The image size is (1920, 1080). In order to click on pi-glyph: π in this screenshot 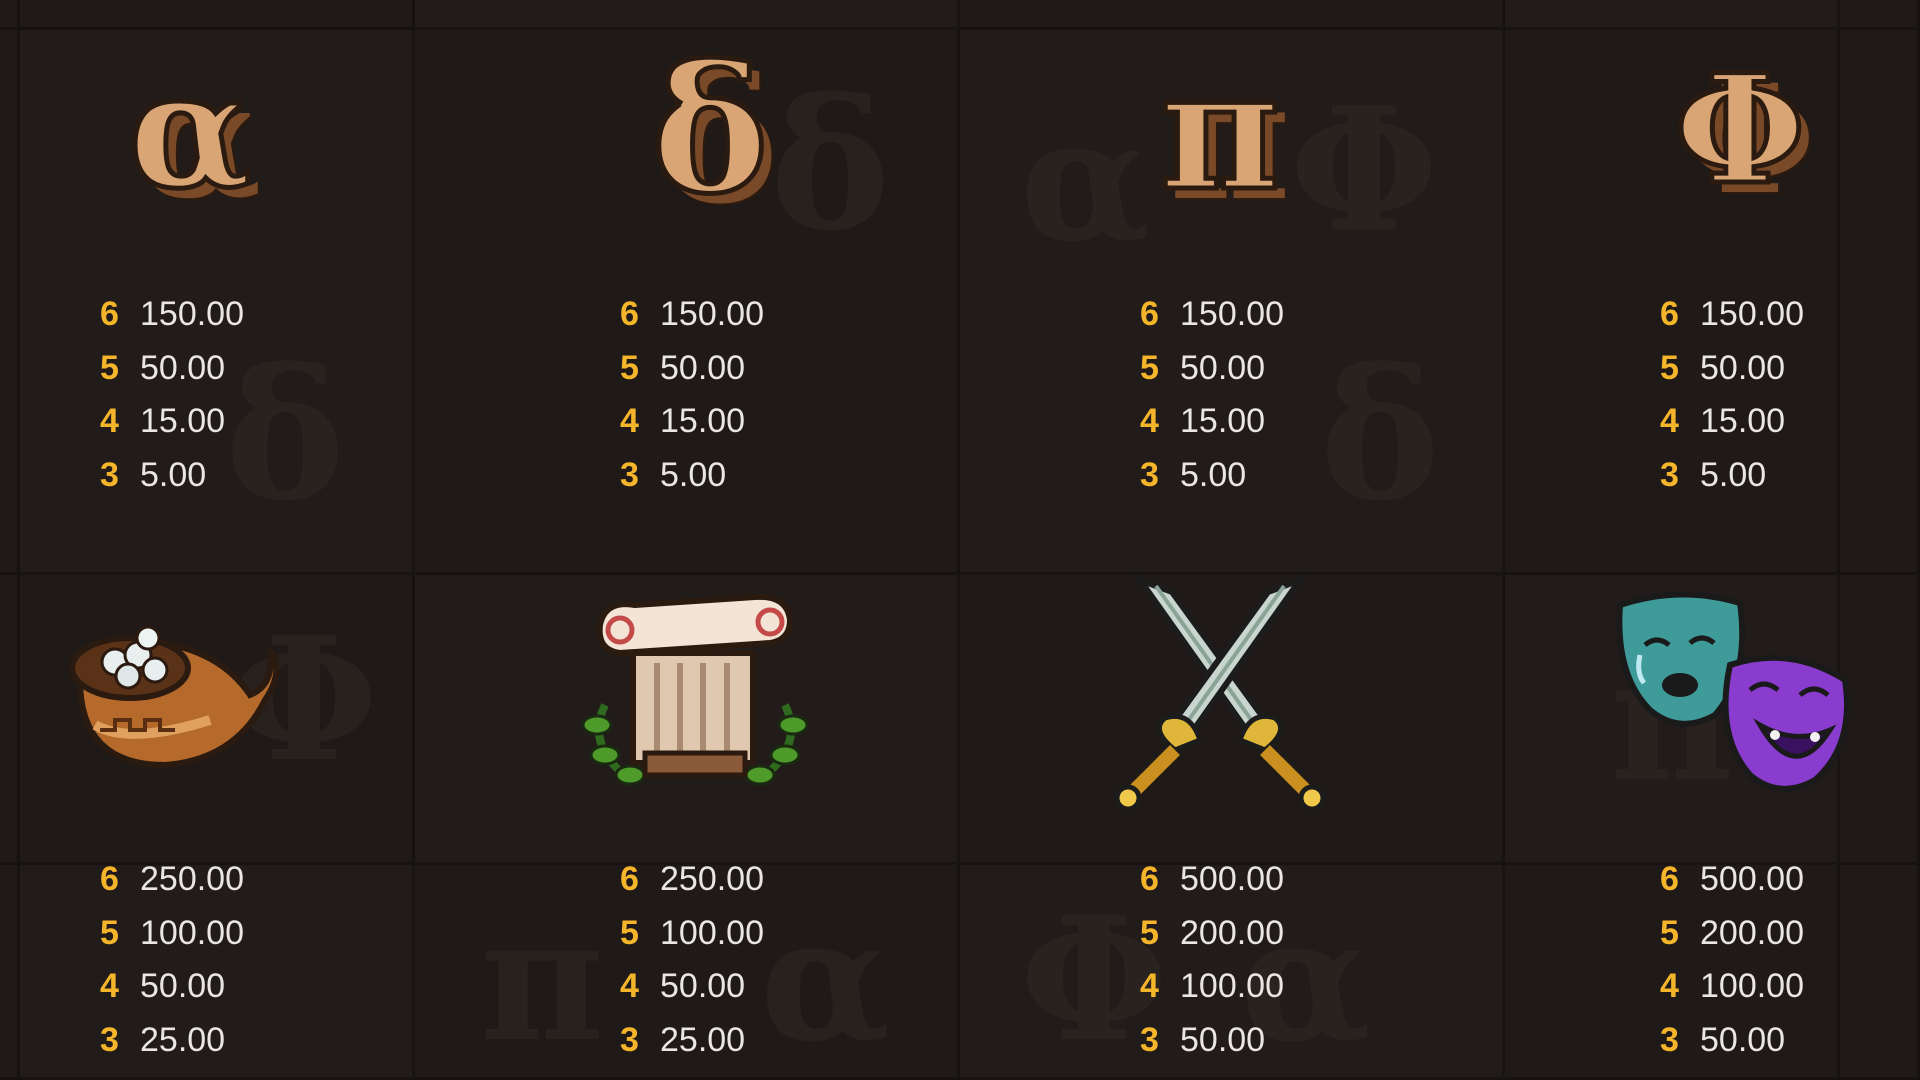, I will do `click(1220, 129)`.